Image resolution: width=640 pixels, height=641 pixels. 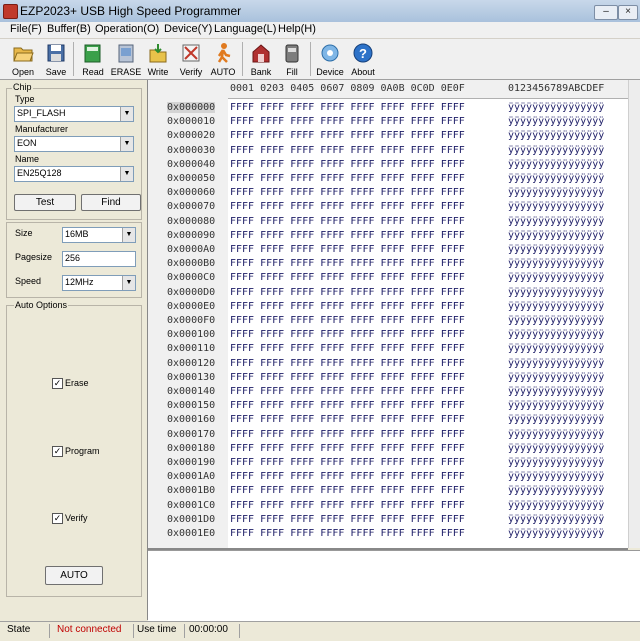 I want to click on find-button: Find, so click(x=111, y=202).